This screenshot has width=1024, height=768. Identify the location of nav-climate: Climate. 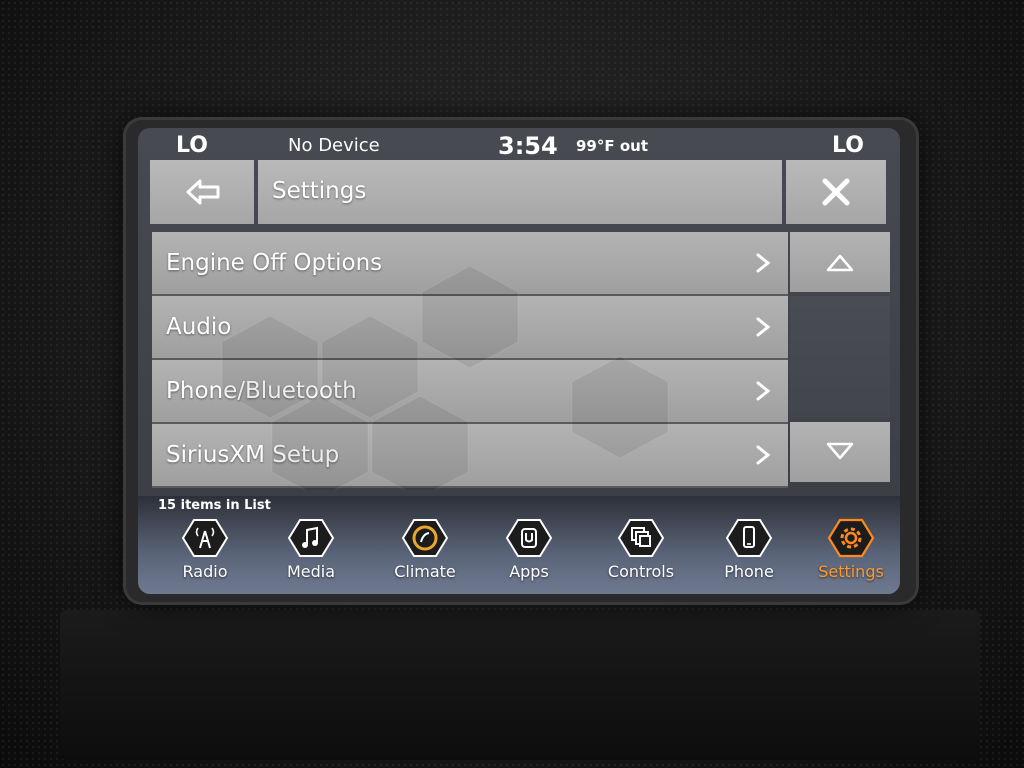
(425, 552).